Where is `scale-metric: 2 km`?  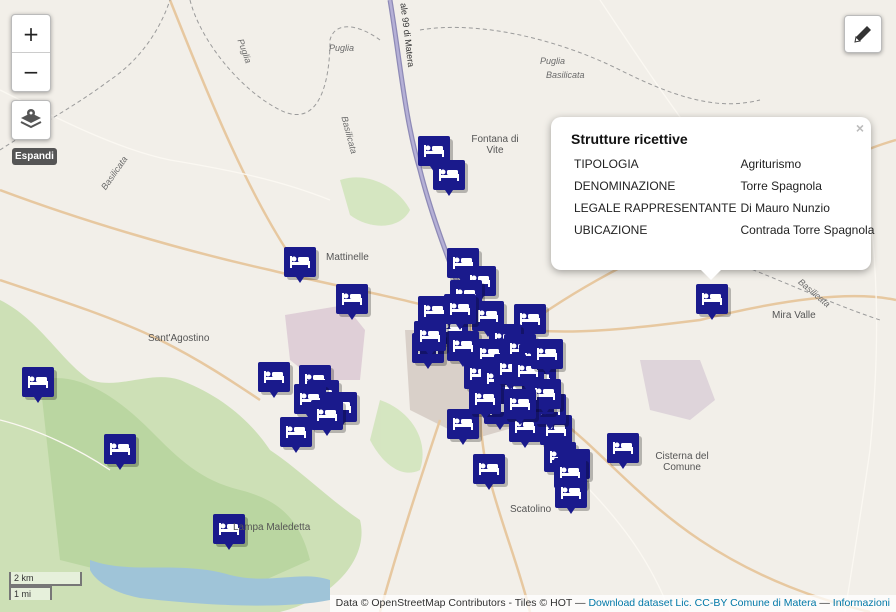
scale-metric: 2 km is located at coordinates (45, 579).